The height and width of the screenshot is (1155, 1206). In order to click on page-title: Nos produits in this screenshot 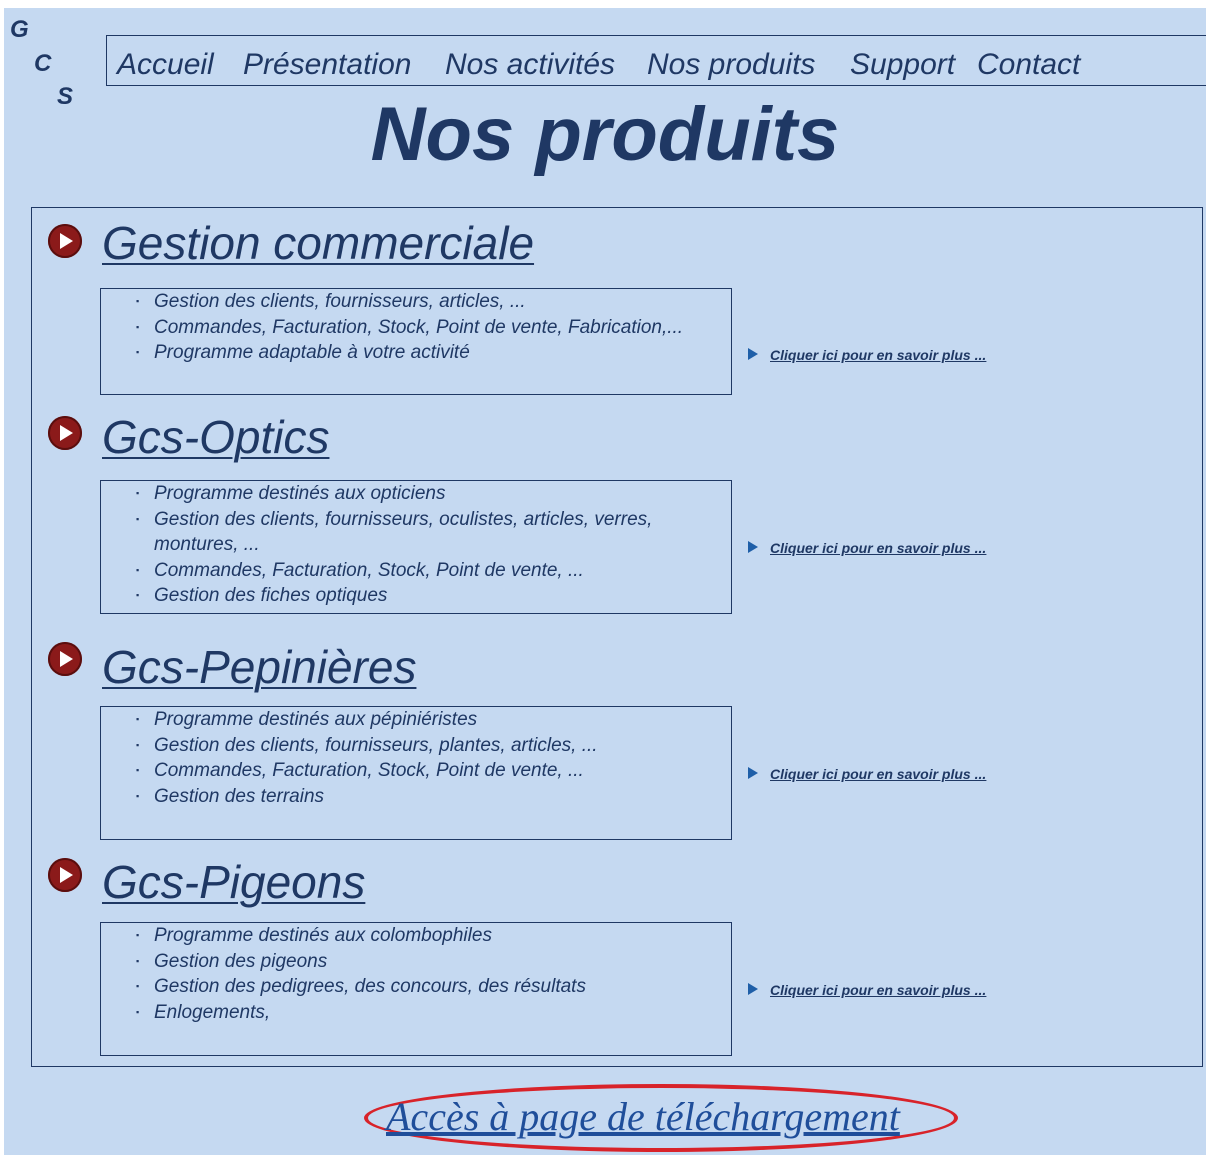, I will do `click(605, 134)`.